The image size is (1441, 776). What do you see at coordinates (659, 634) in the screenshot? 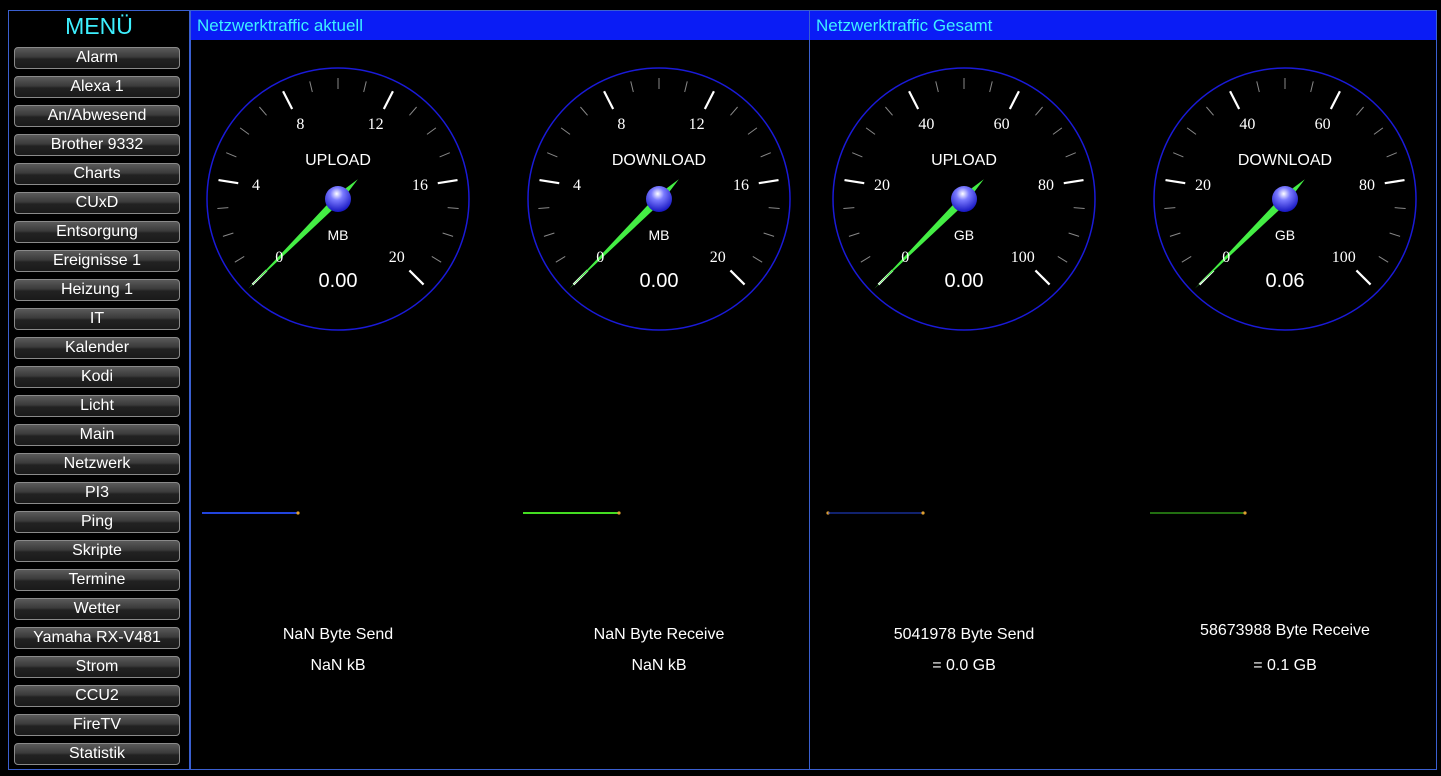
I see `download-bytes-current: NaN Byte Receive` at bounding box center [659, 634].